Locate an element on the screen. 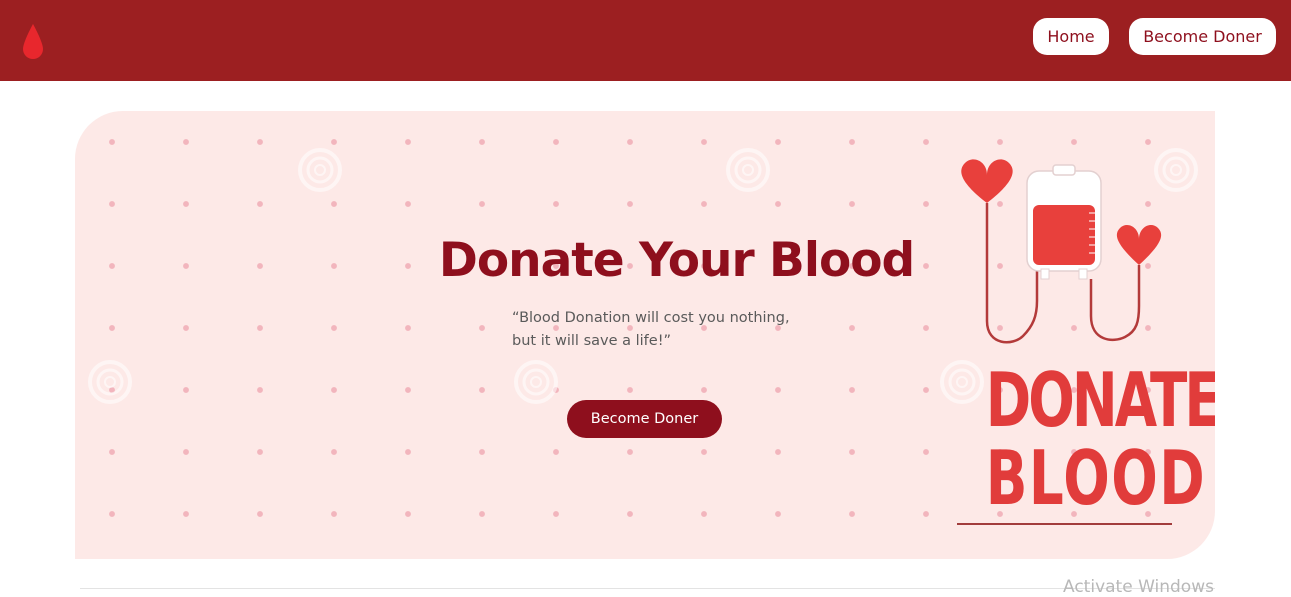 This screenshot has height=597, width=1291. nav-become-doner-button: Become Doner is located at coordinates (1202, 36).